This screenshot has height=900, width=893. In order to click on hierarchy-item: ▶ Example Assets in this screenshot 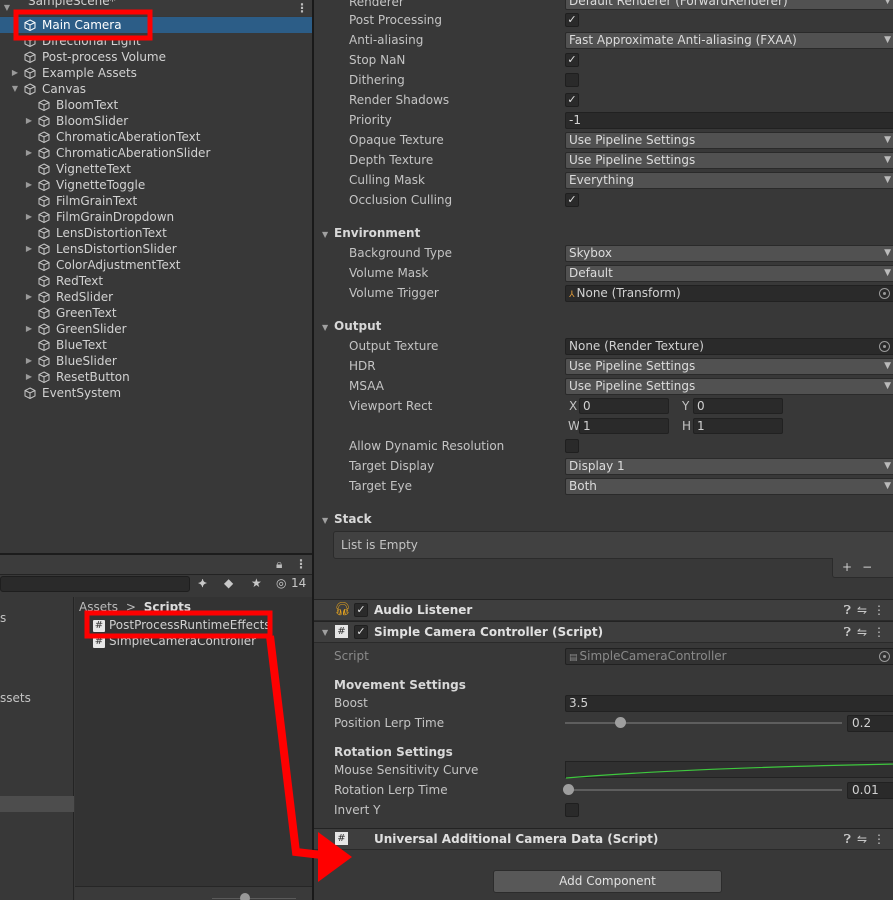, I will do `click(156, 73)`.